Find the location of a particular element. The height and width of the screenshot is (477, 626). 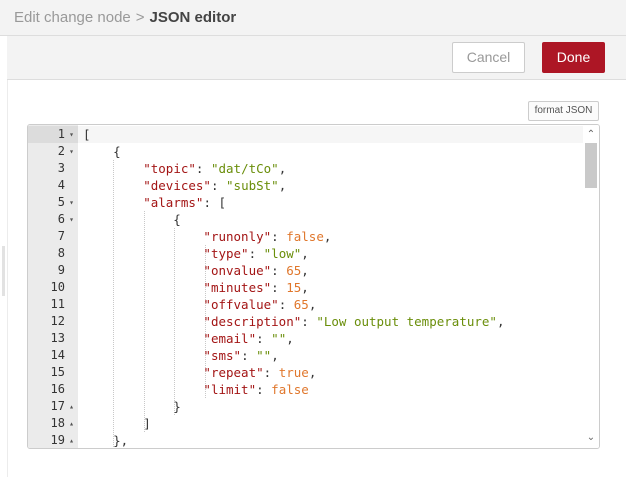

breadcrumb: Edit change node > JSON editor is located at coordinates (125, 17).